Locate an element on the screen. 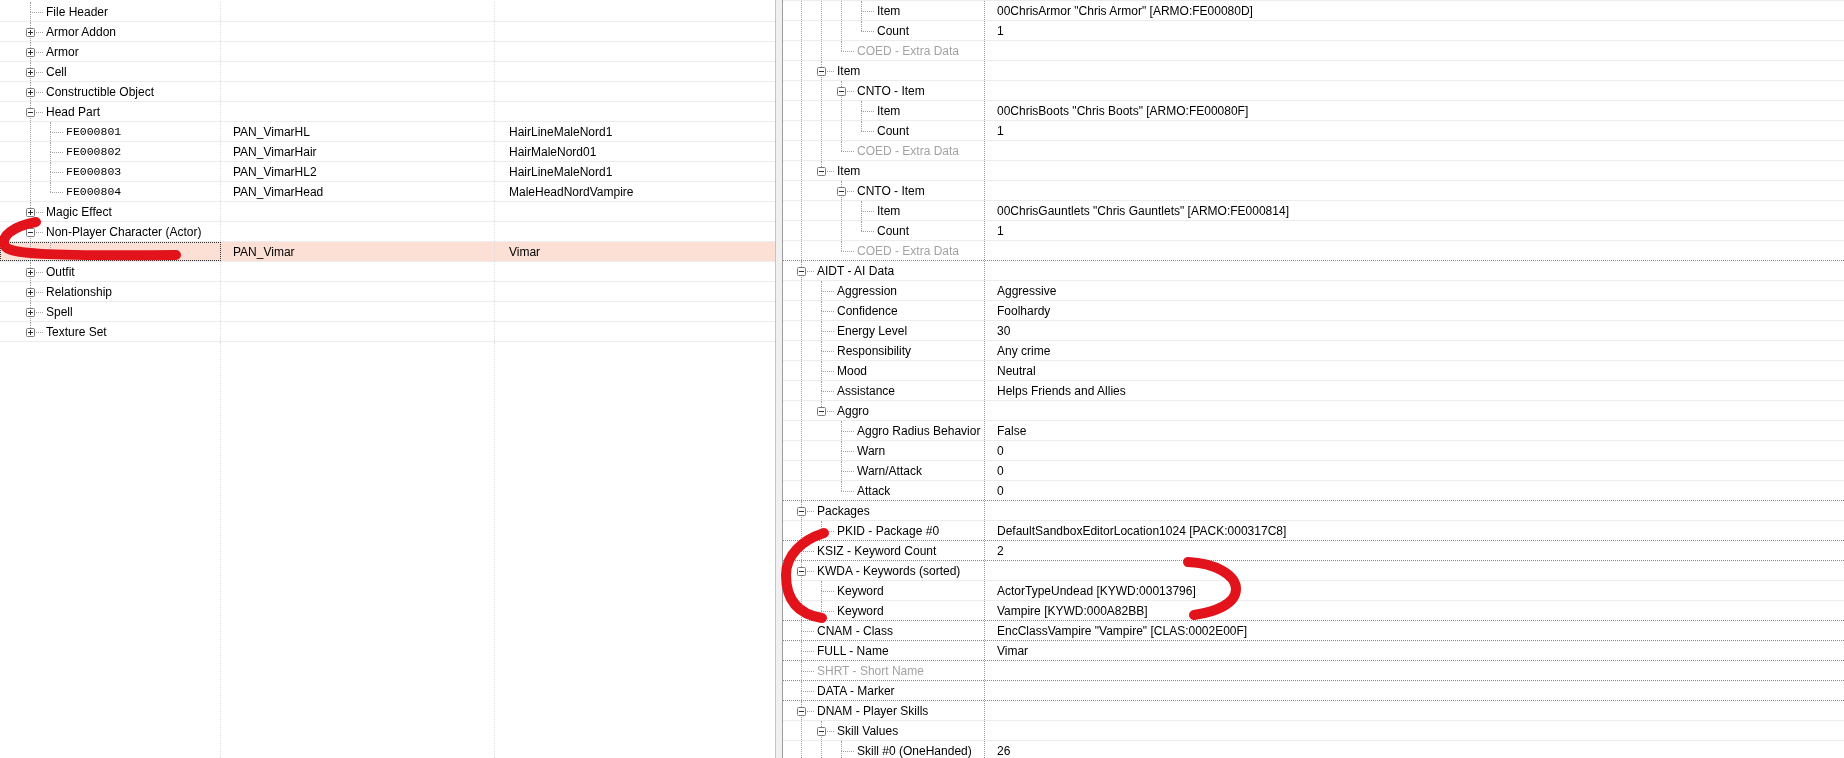 The height and width of the screenshot is (758, 1844). record-row: FE000801 PAN_VimarHL HairLineMaleNord1 is located at coordinates (387, 132).